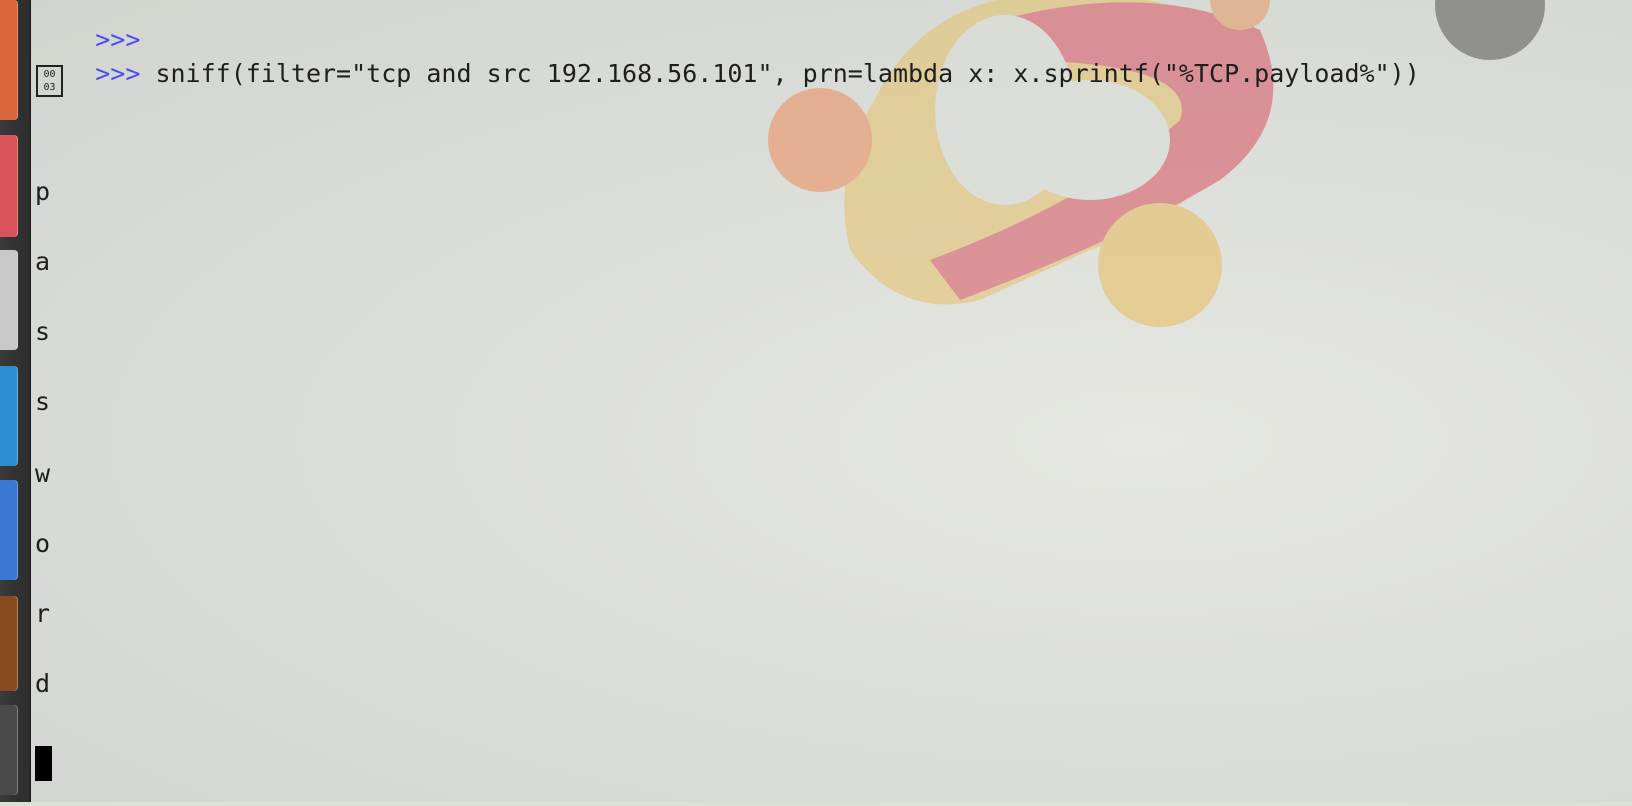 The width and height of the screenshot is (1632, 806). What do you see at coordinates (49, 74) in the screenshot?
I see `glyph-top: 00` at bounding box center [49, 74].